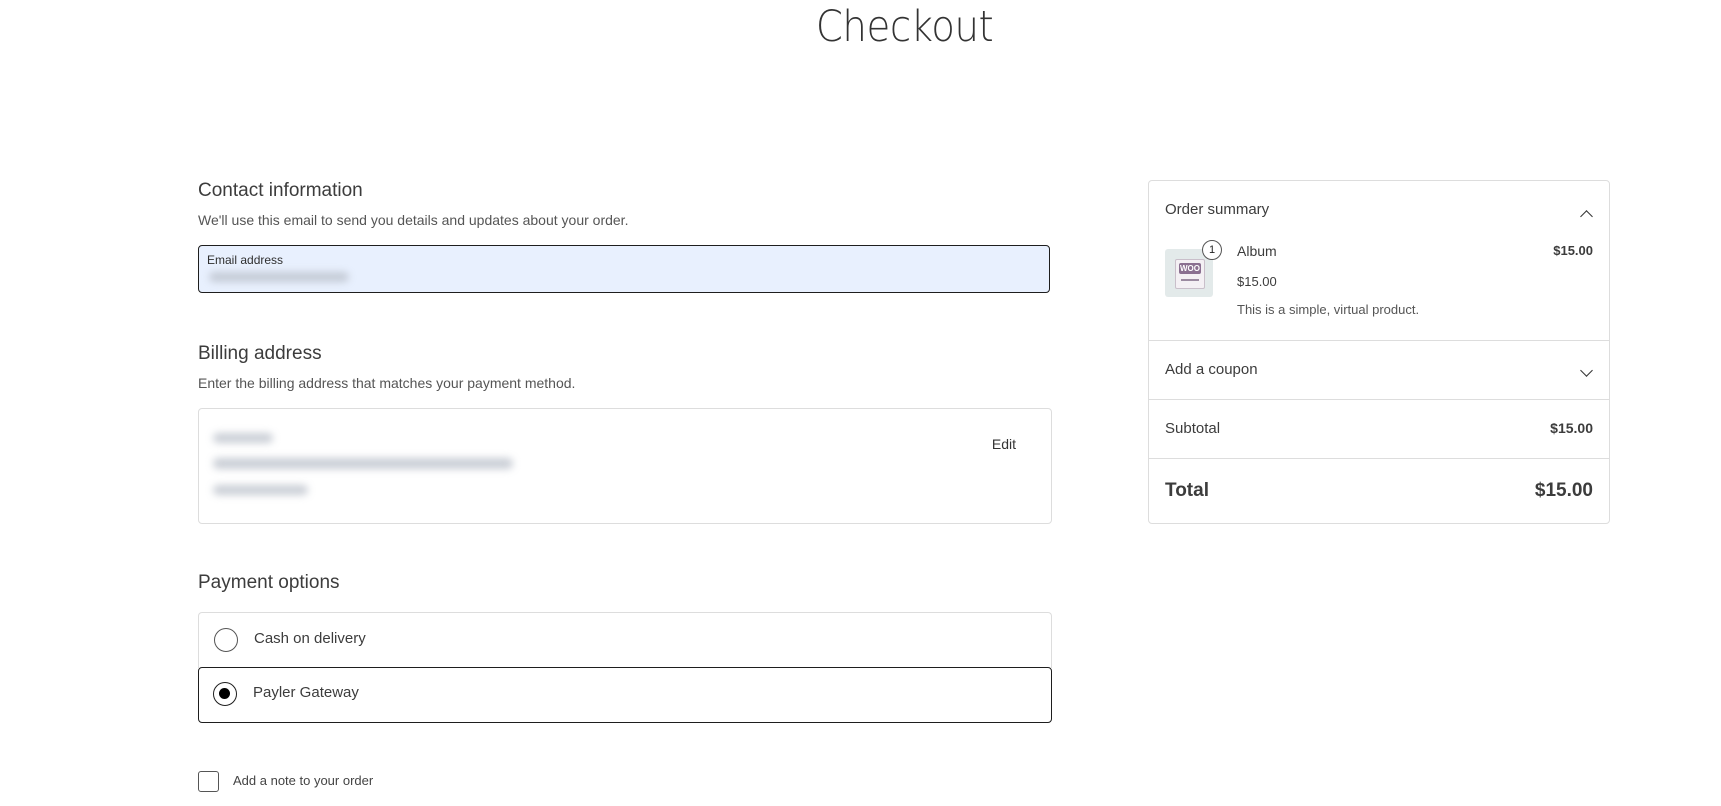 This screenshot has width=1721, height=806. Describe the element at coordinates (269, 582) in the screenshot. I see `payment-section-title: Payment options` at that location.